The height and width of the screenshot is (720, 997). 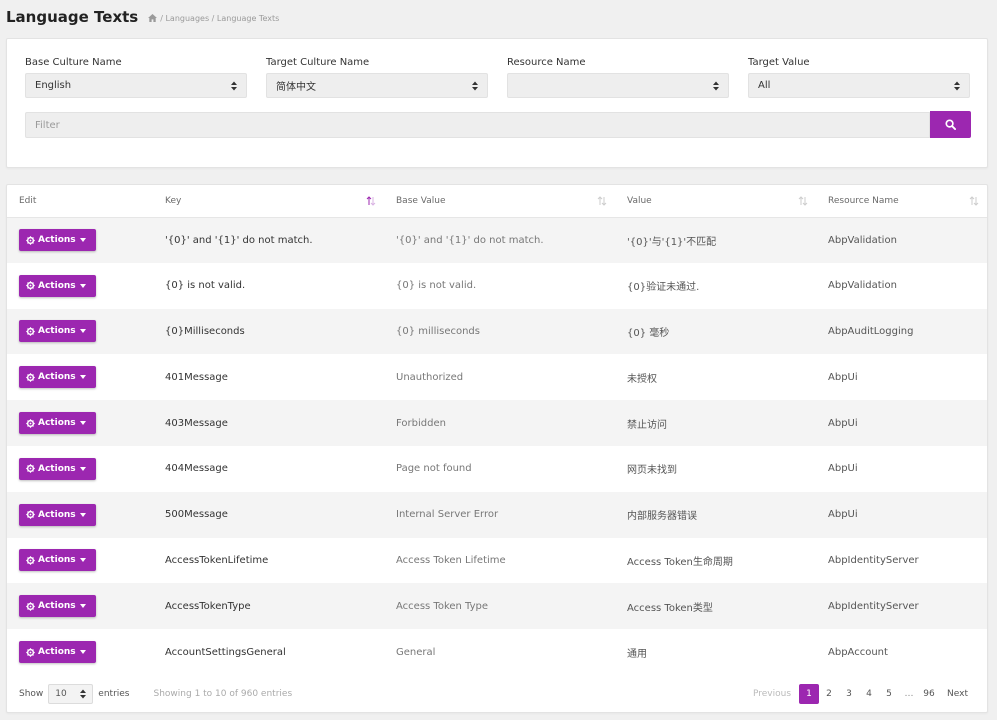 I want to click on column-header-resource-name: Resource Name, so click(x=901, y=201).